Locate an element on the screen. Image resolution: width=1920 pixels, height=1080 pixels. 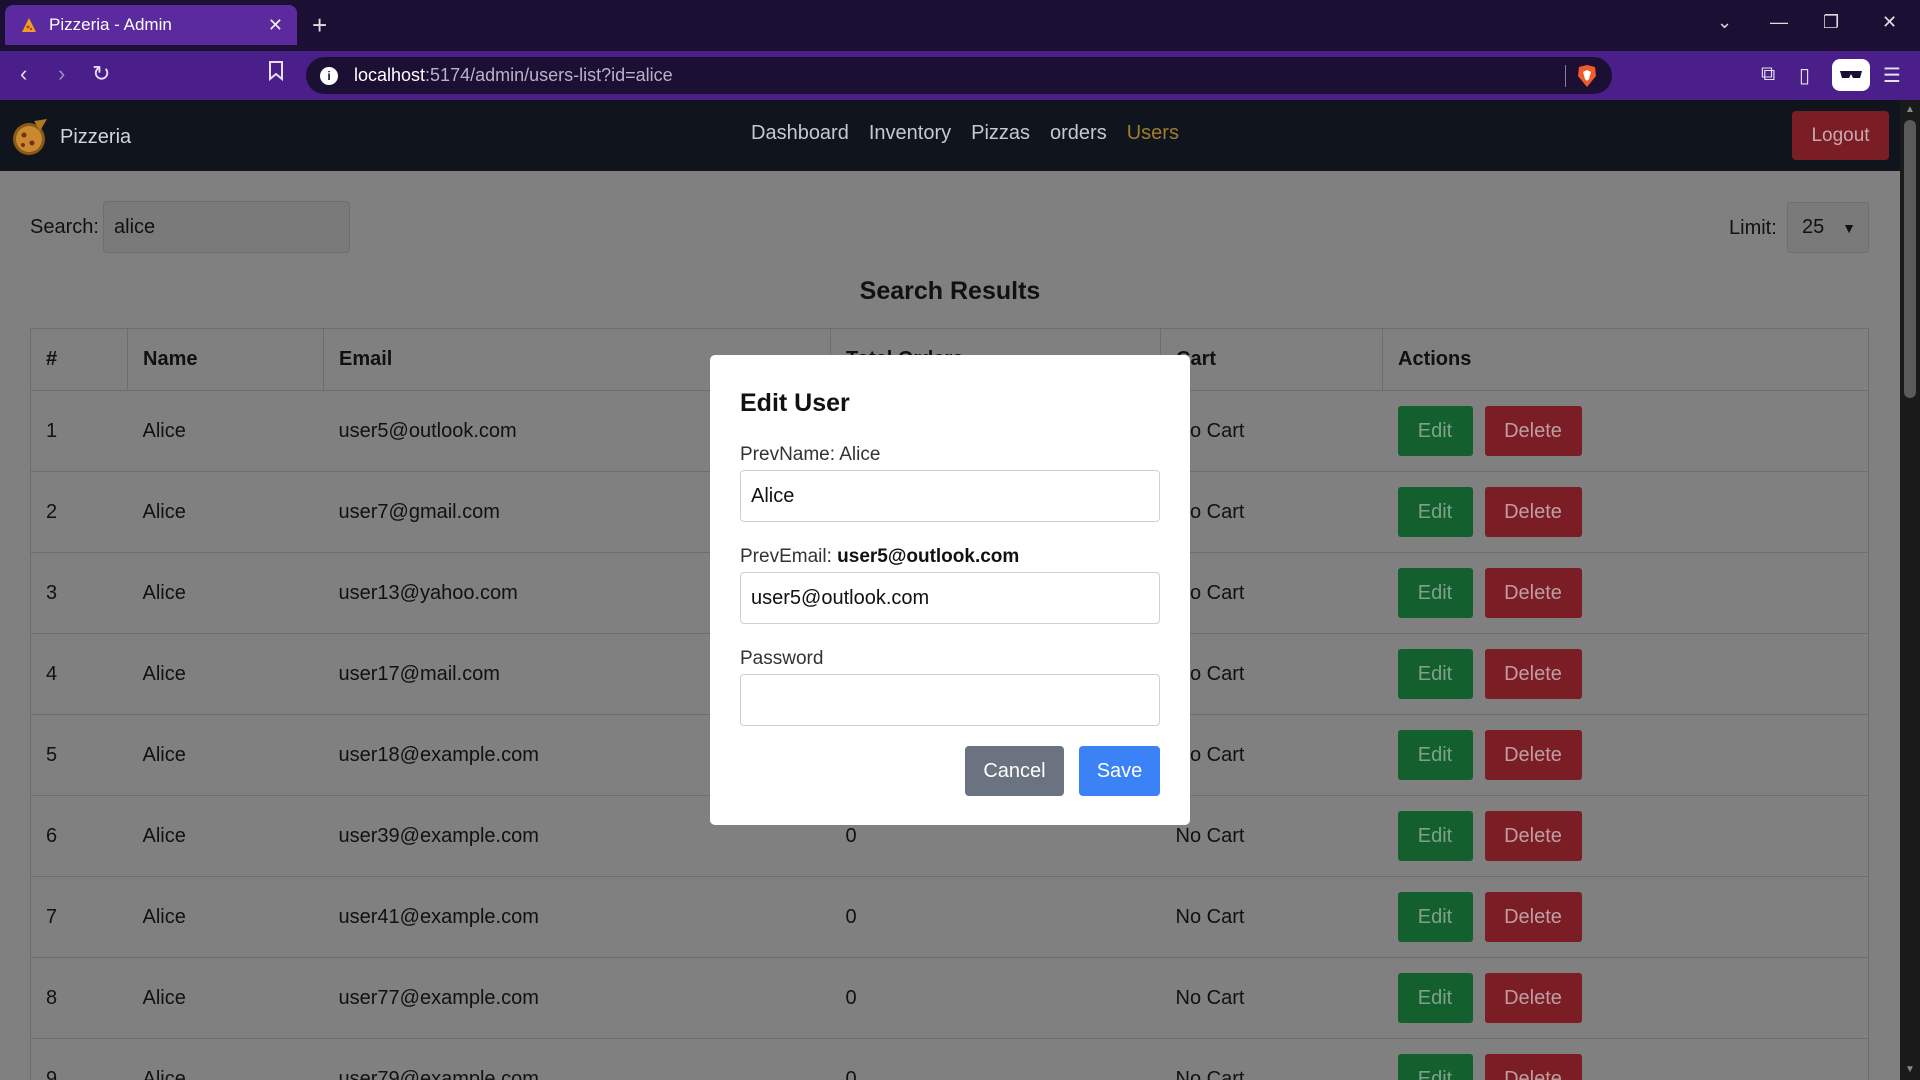
cell-total-orders: 0 is located at coordinates (995, 998).